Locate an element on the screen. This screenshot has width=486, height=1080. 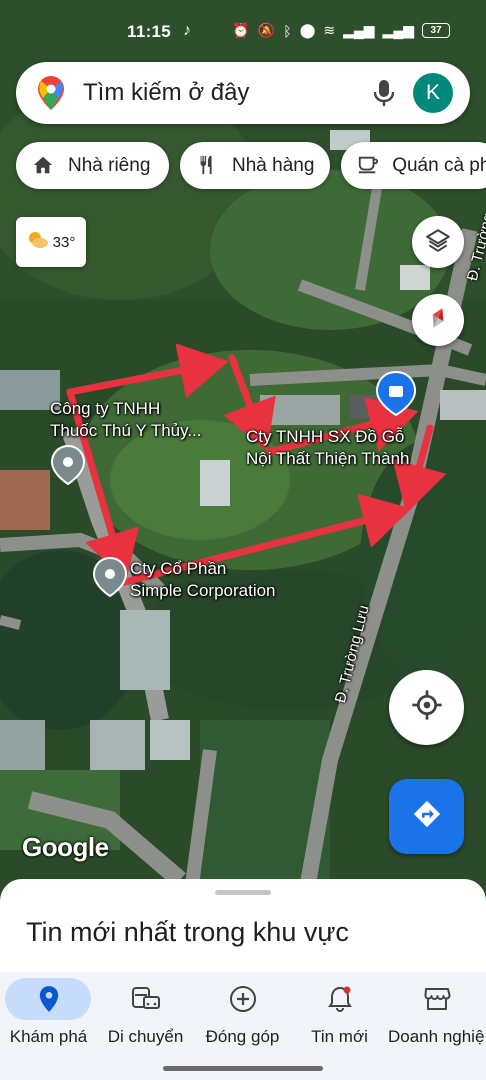
bottom-sheet: Tin mới nhất trong khu vực is located at coordinates (243, 925).